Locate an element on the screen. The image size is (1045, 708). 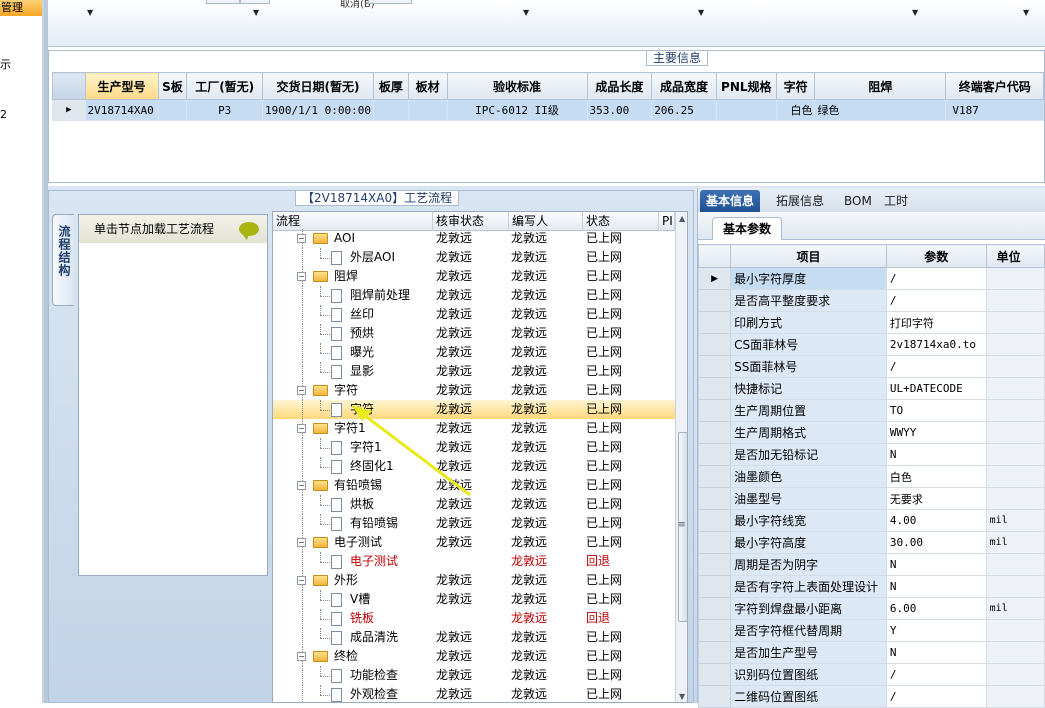
col-header: 项目 is located at coordinates (808, 256).